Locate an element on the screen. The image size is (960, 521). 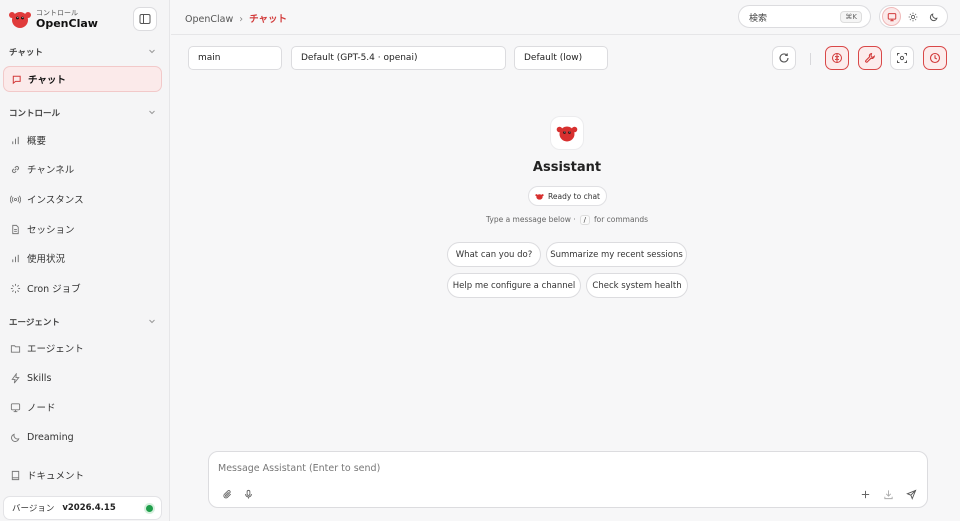
export-button is located at coordinates (888, 494).